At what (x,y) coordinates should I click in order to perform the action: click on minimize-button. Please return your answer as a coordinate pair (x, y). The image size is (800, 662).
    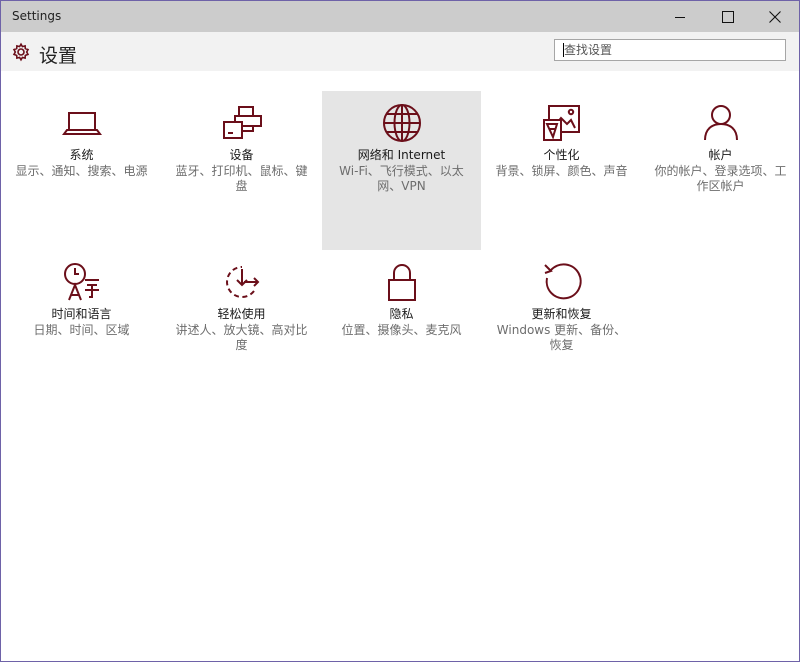
    Looking at the image, I should click on (680, 16).